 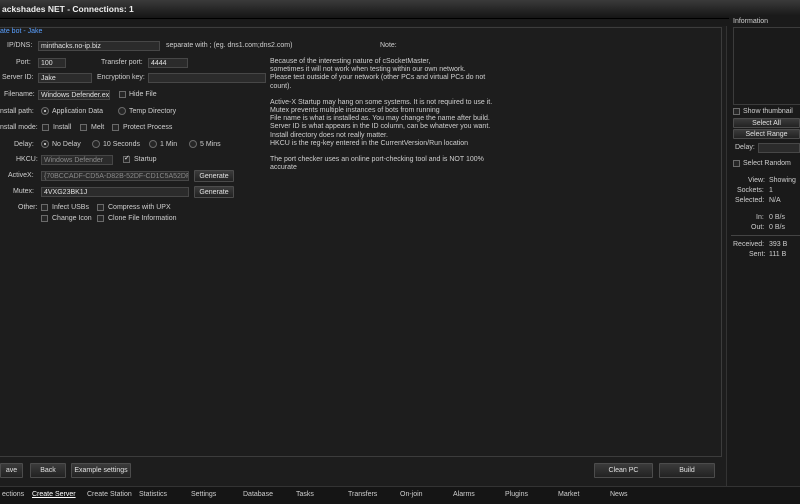 What do you see at coordinates (778, 244) in the screenshot?
I see `received-value: 393 B` at bounding box center [778, 244].